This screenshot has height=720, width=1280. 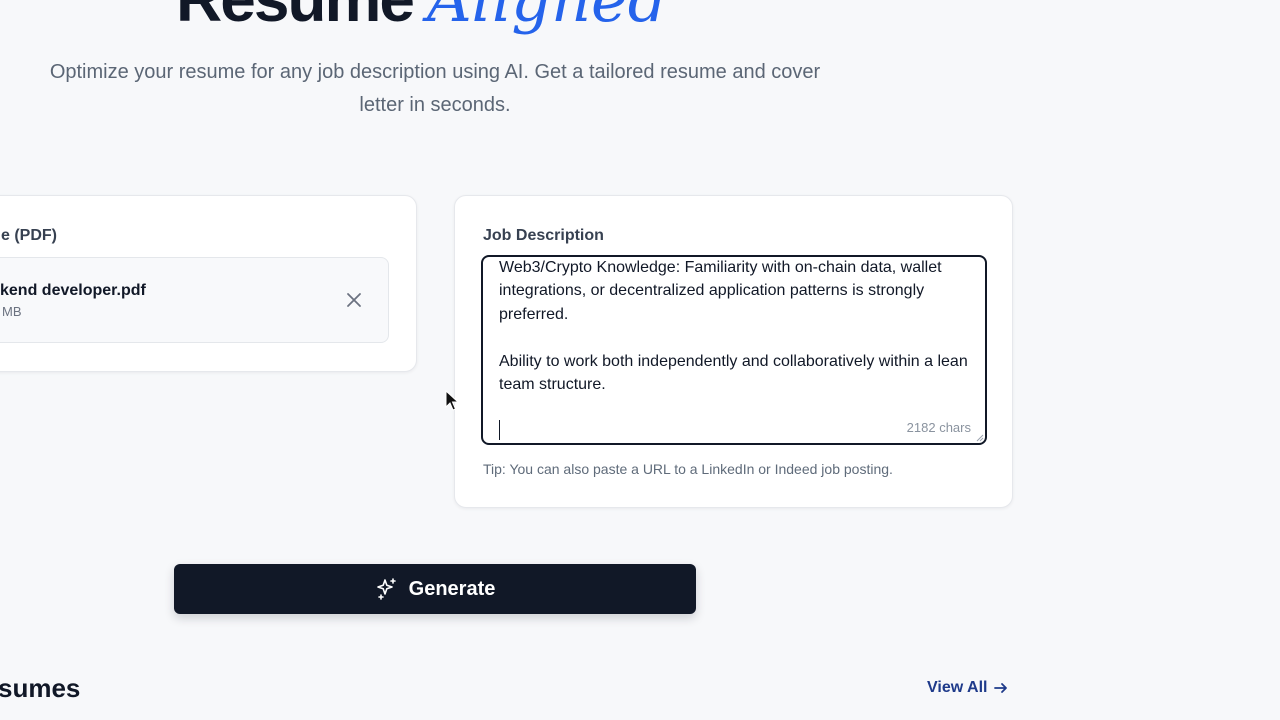 What do you see at coordinates (547, 18) in the screenshot?
I see `hero-title-accent: Aligned` at bounding box center [547, 18].